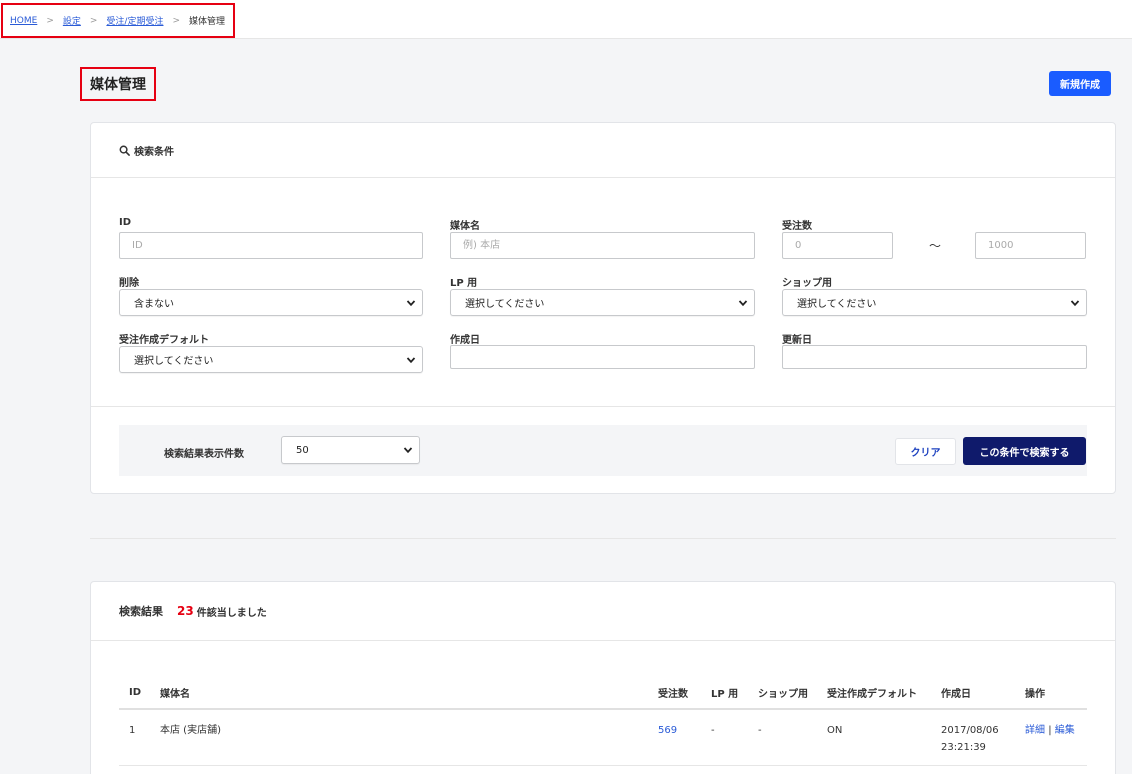 The height and width of the screenshot is (774, 1132). Describe the element at coordinates (667, 730) in the screenshot. I see `row-order-count-link: 569` at that location.